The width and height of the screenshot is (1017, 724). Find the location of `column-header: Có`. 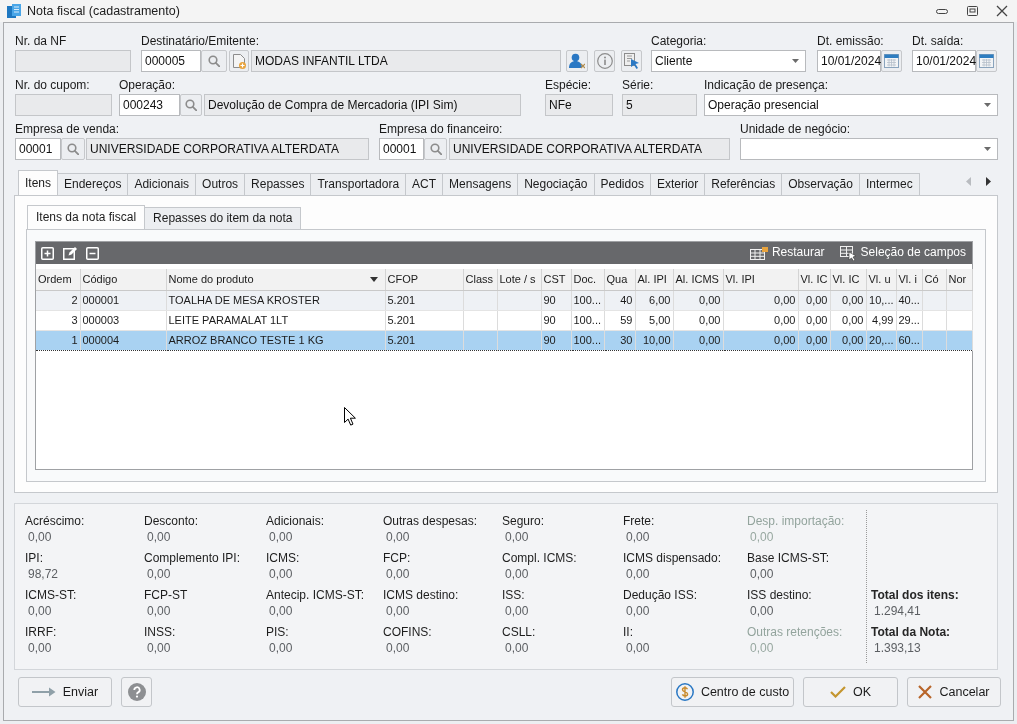

column-header: Có is located at coordinates (934, 279).